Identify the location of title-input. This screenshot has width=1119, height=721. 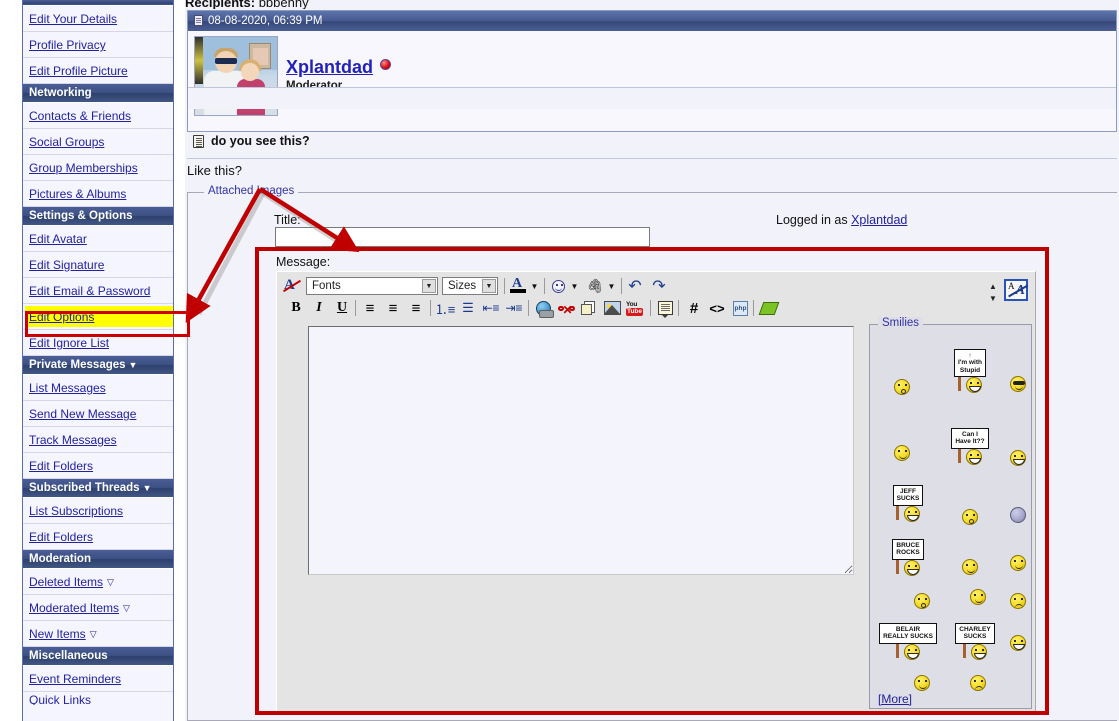
(462, 237).